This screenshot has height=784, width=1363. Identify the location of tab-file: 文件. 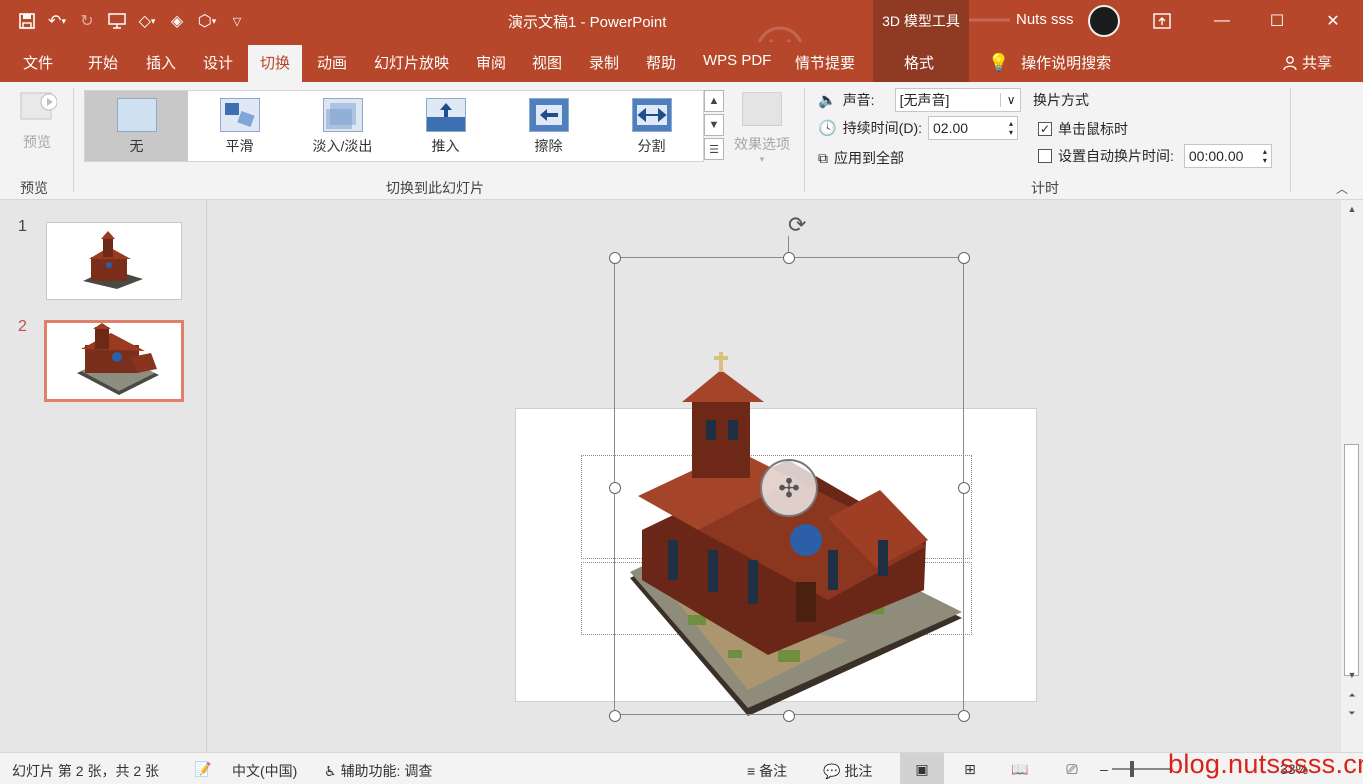
(38, 62).